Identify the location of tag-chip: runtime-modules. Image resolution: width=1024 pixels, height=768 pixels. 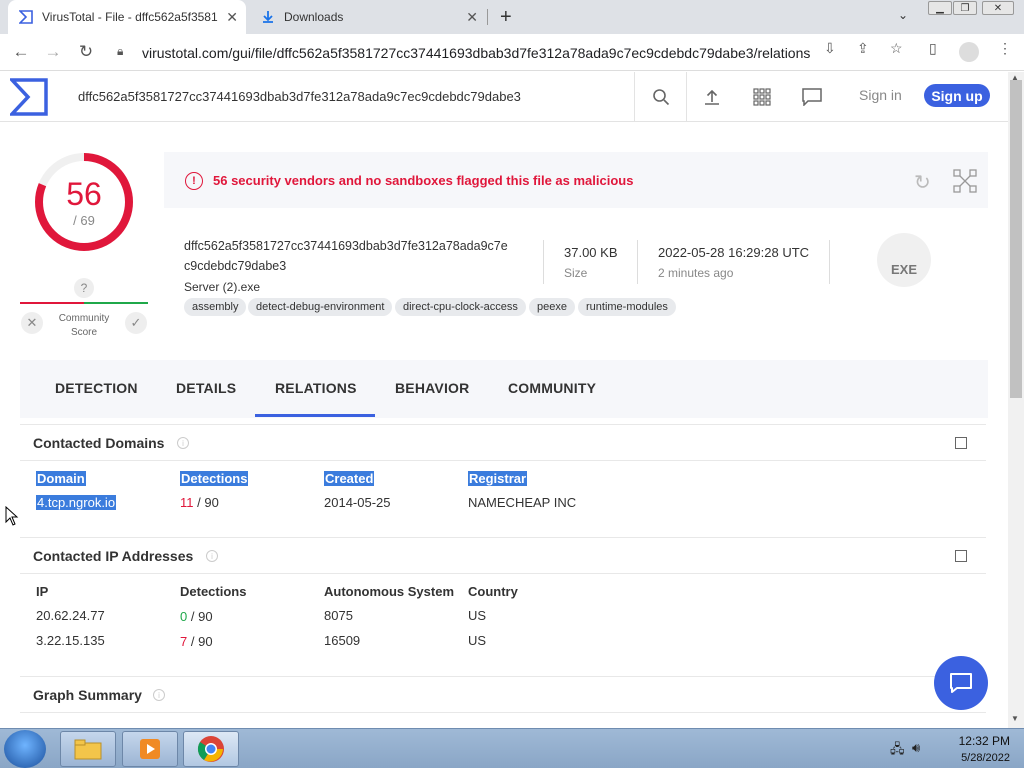
(627, 307).